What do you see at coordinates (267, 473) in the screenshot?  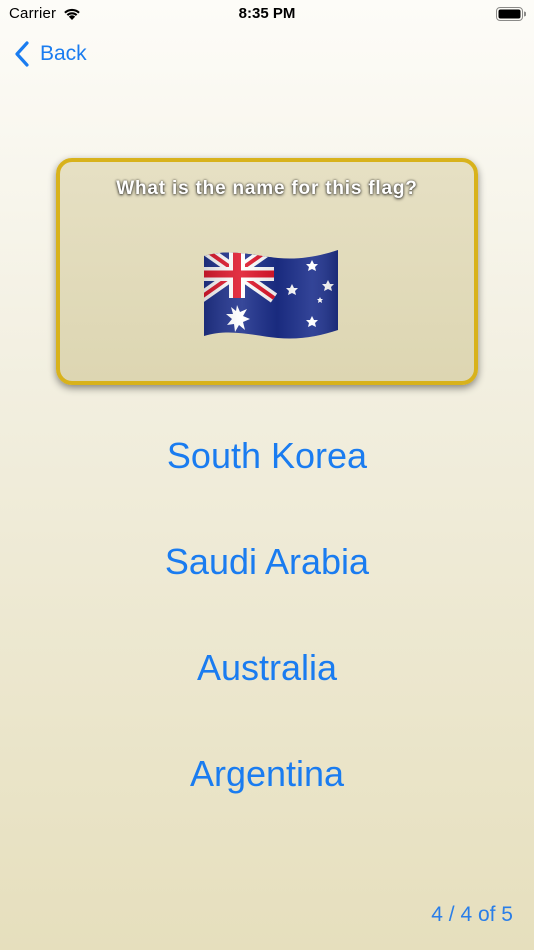 I see `answer-button-south-korea: South Korea` at bounding box center [267, 473].